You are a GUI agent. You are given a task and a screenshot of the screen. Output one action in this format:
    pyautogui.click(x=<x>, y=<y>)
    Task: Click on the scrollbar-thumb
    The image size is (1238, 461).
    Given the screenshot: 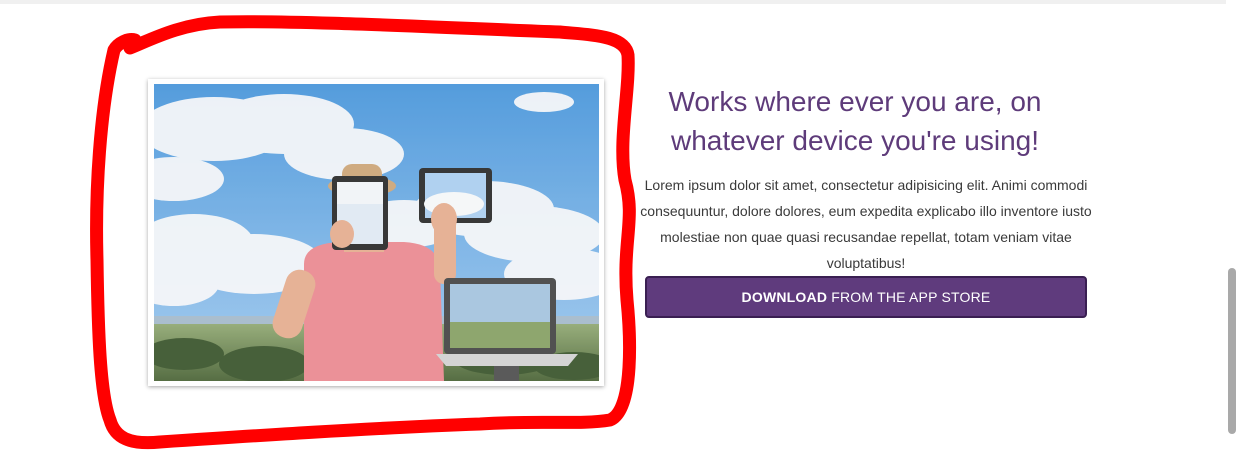 What is the action you would take?
    pyautogui.click(x=1232, y=351)
    